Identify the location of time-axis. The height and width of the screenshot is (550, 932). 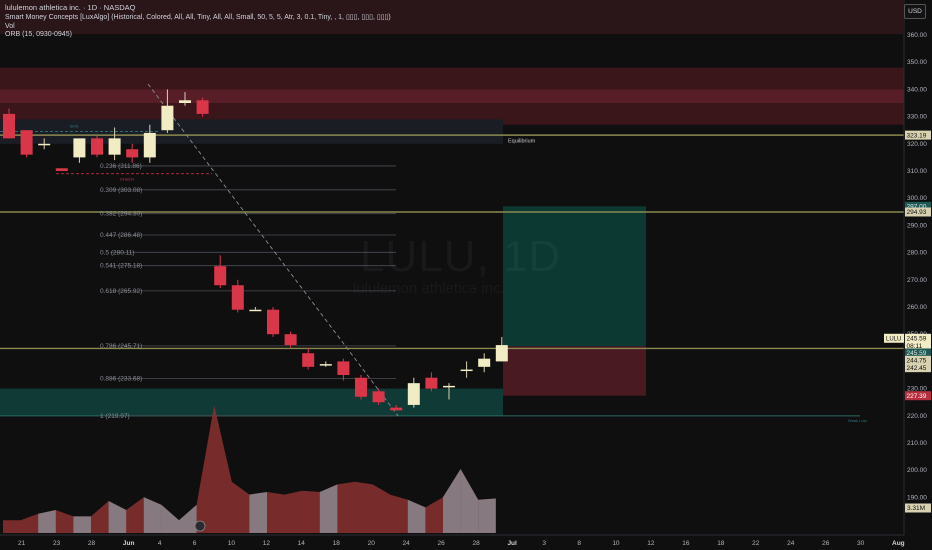
(452, 542).